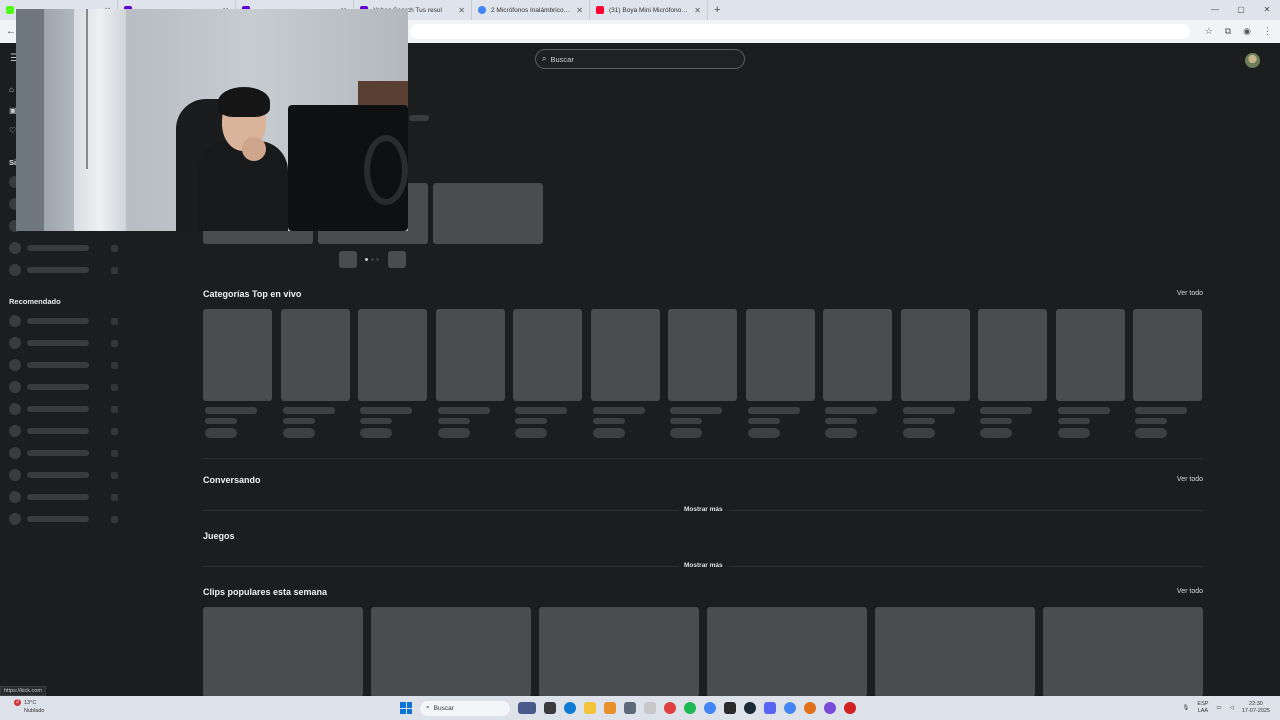 The width and height of the screenshot is (1280, 720). I want to click on file-explorer-icon, so click(590, 708).